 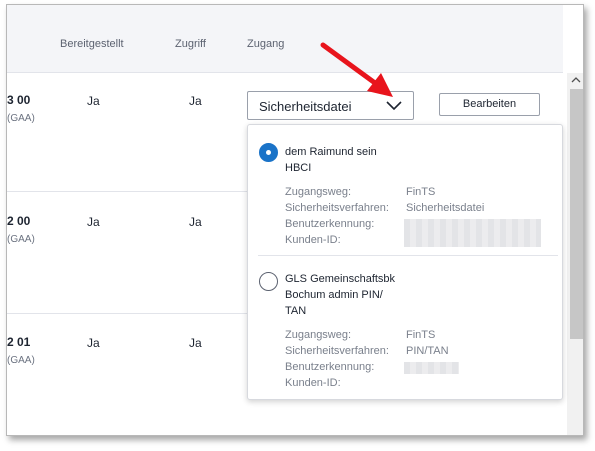 What do you see at coordinates (408, 255) in the screenshot?
I see `option-separator` at bounding box center [408, 255].